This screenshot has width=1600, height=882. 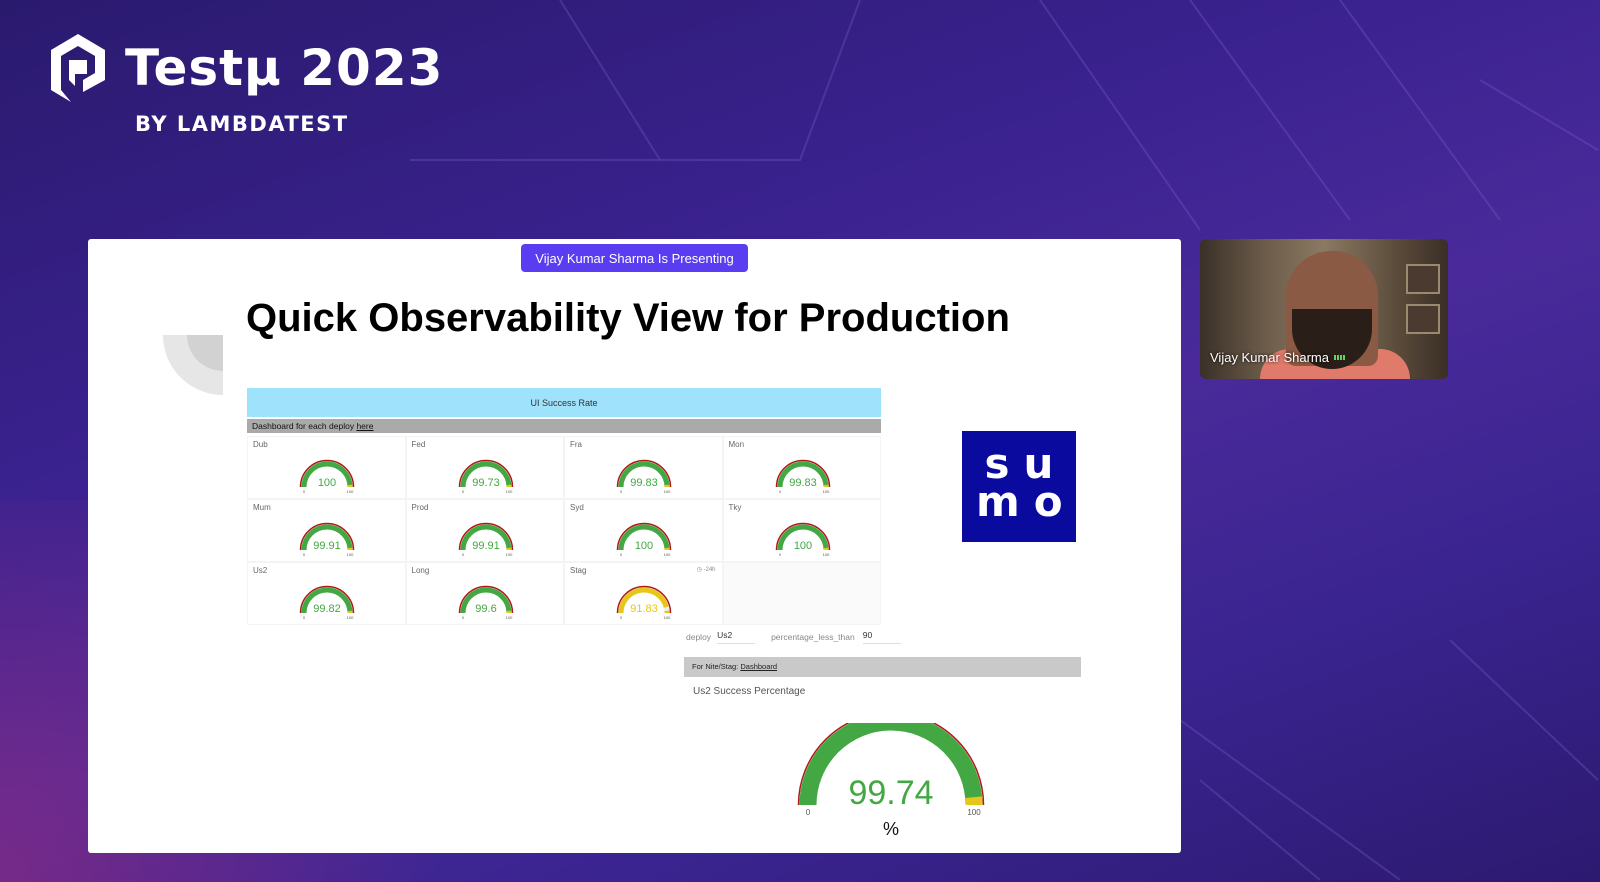 I want to click on gauge-cell-long: Long 99.6 0 100, so click(x=484, y=593).